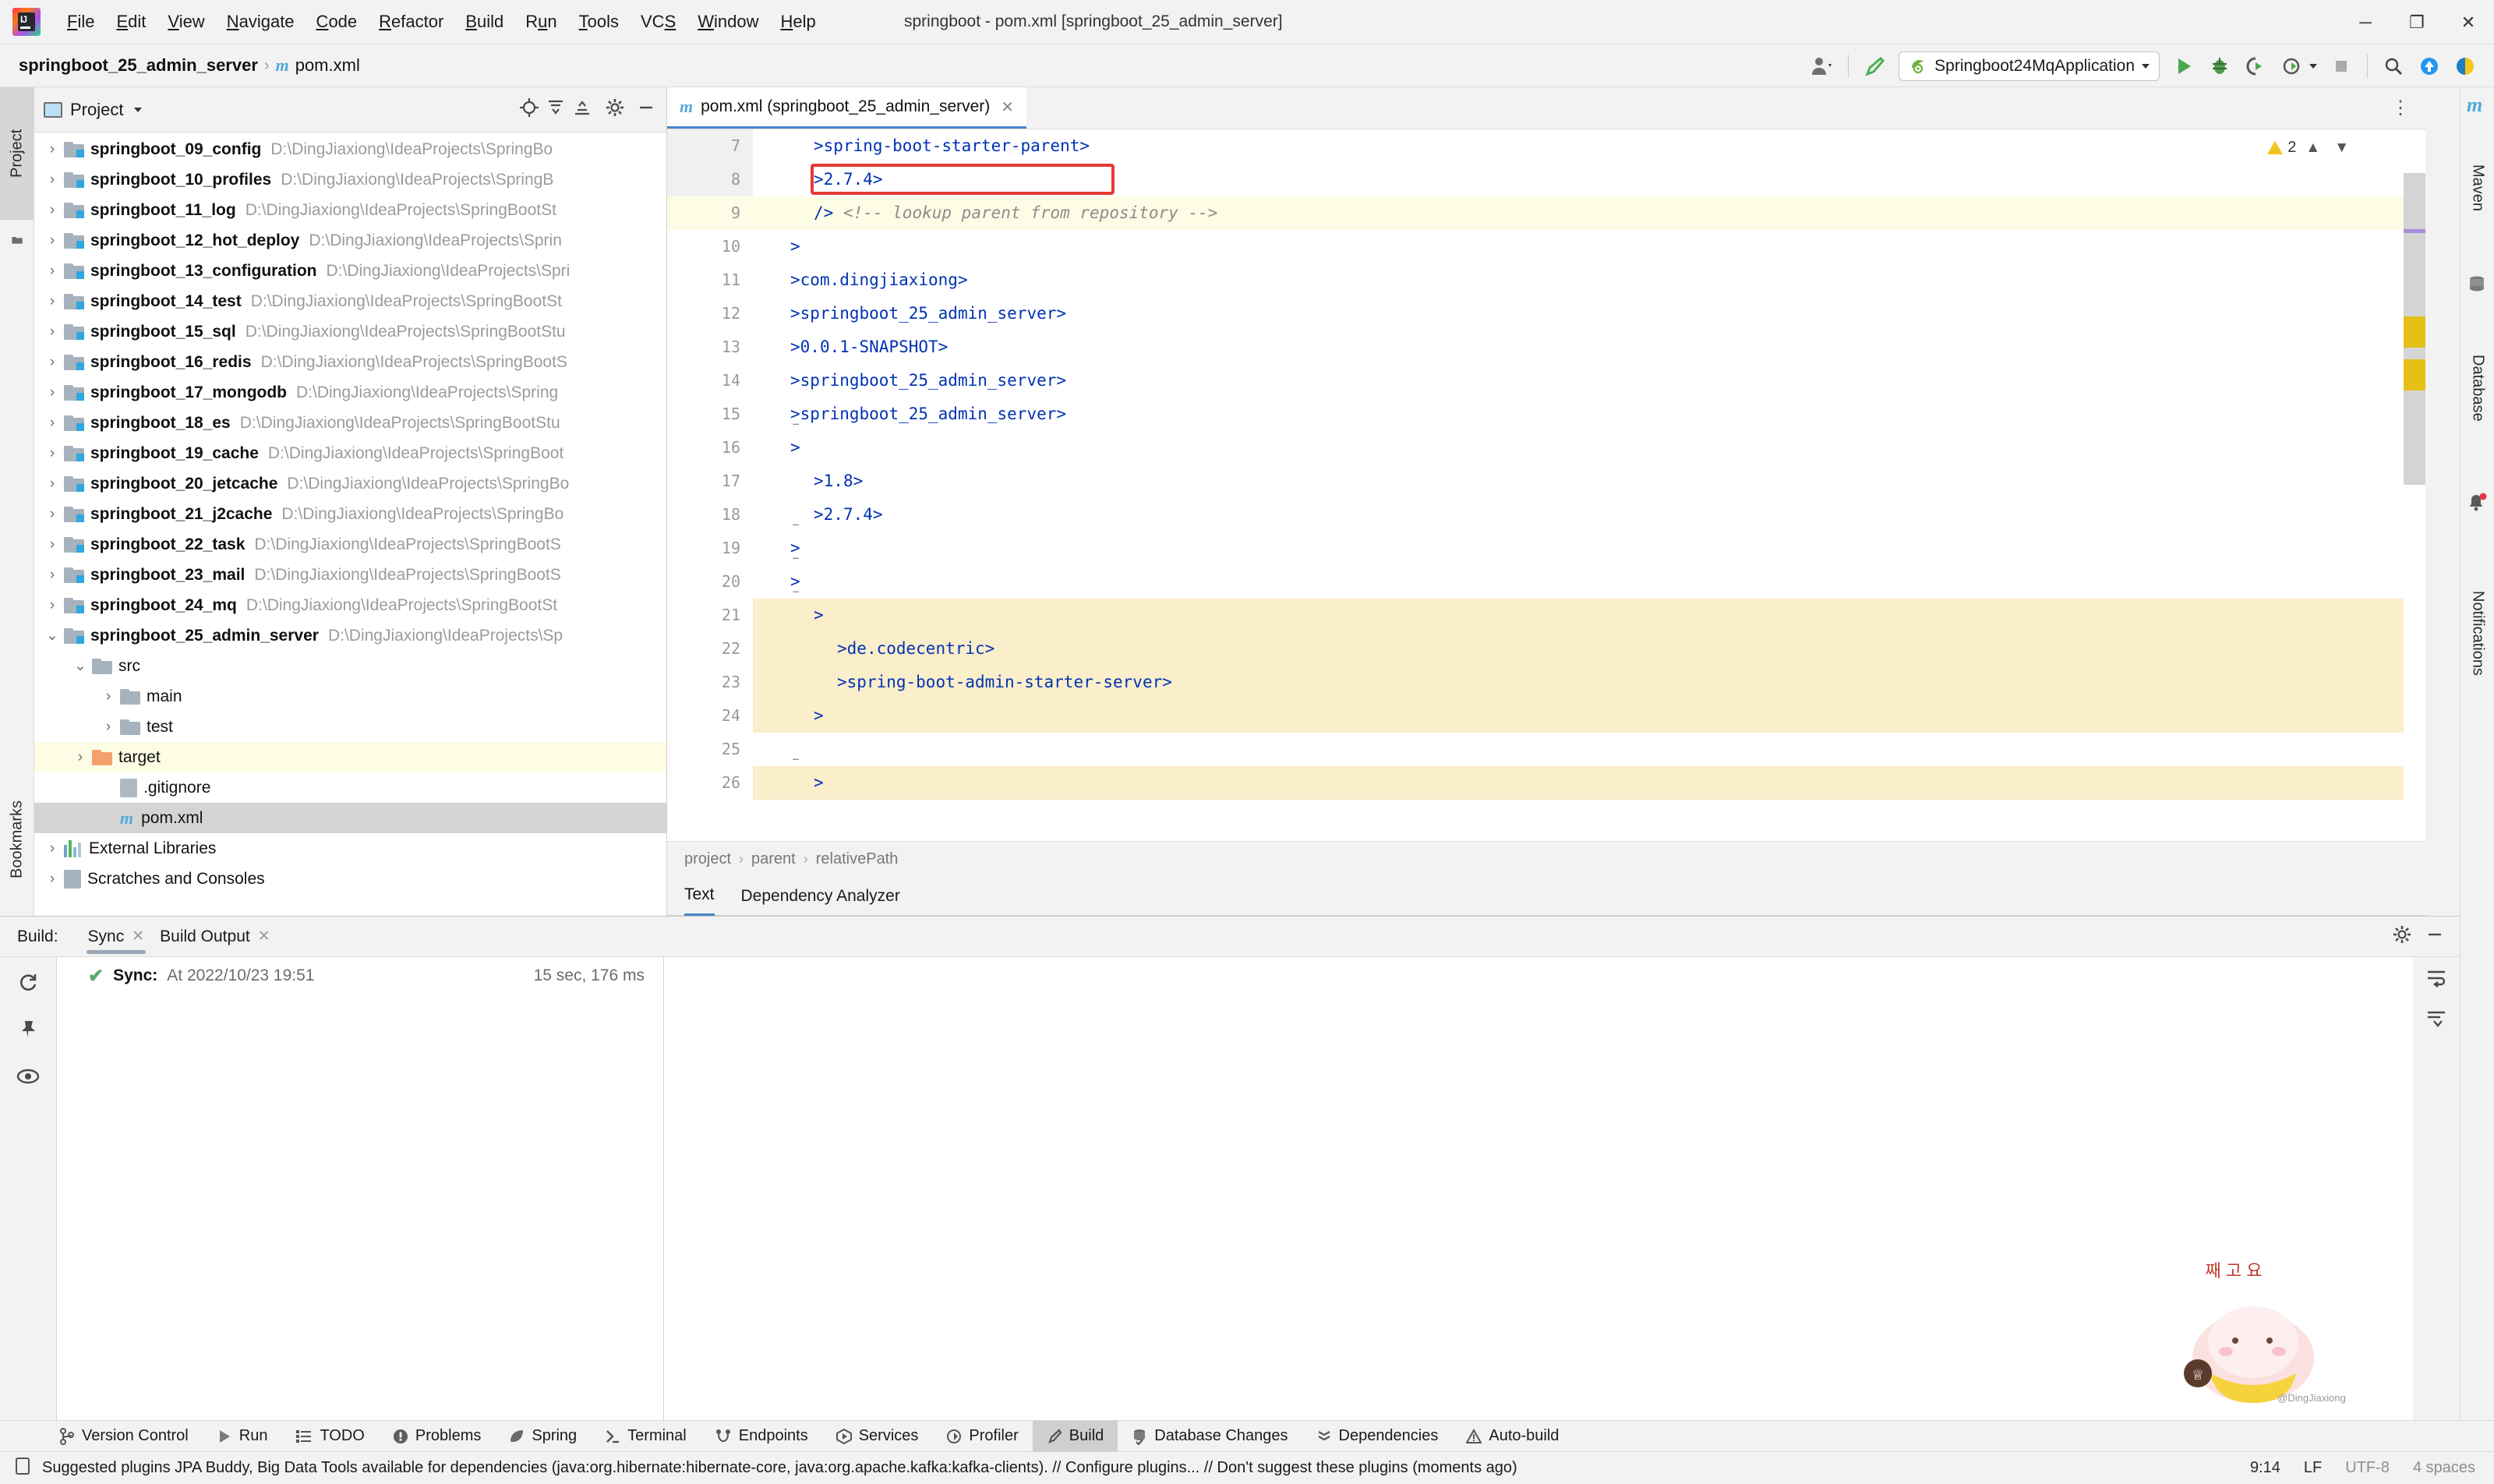  I want to click on caret-position: 9:14, so click(2265, 1468).